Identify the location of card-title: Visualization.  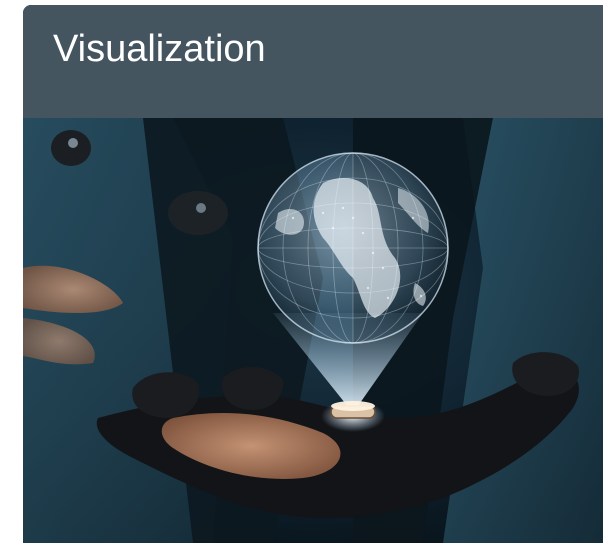
(159, 49).